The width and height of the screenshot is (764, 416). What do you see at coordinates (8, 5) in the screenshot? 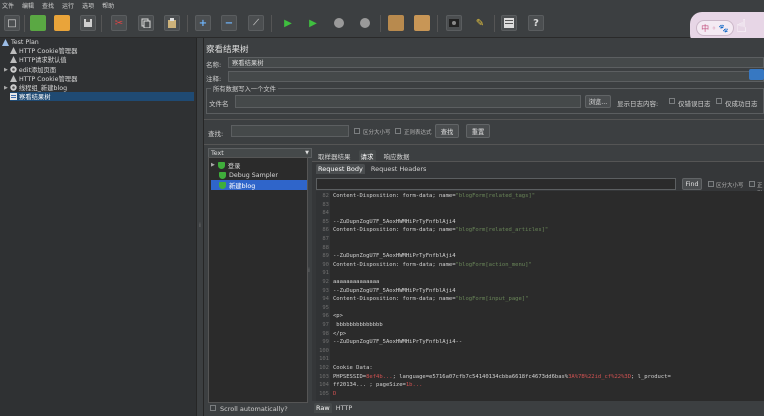
I see `menu-file: 文件` at bounding box center [8, 5].